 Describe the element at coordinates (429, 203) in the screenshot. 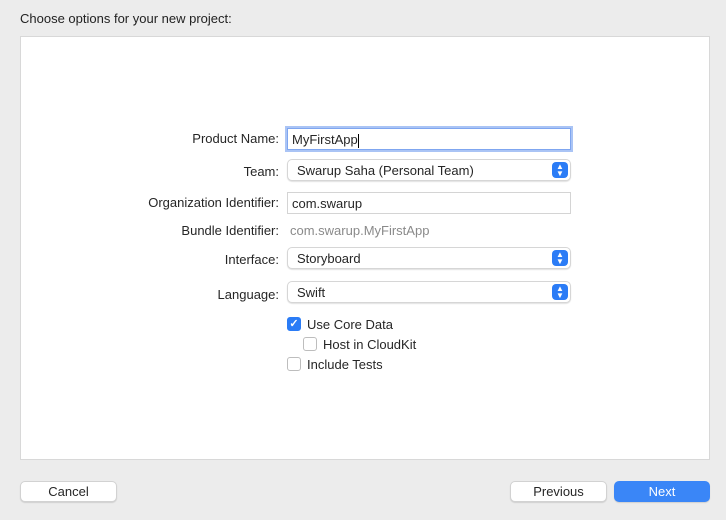

I see `org-id-input: com.swarup` at that location.